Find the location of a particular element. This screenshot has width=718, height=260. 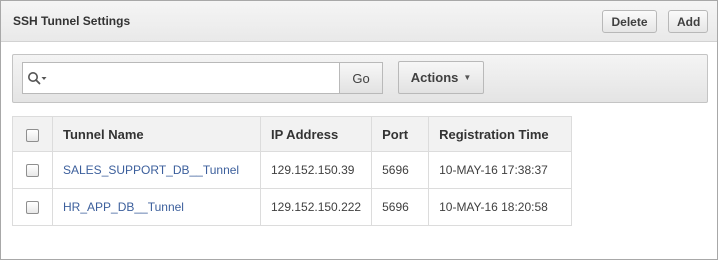

search-field is located at coordinates (202, 78).